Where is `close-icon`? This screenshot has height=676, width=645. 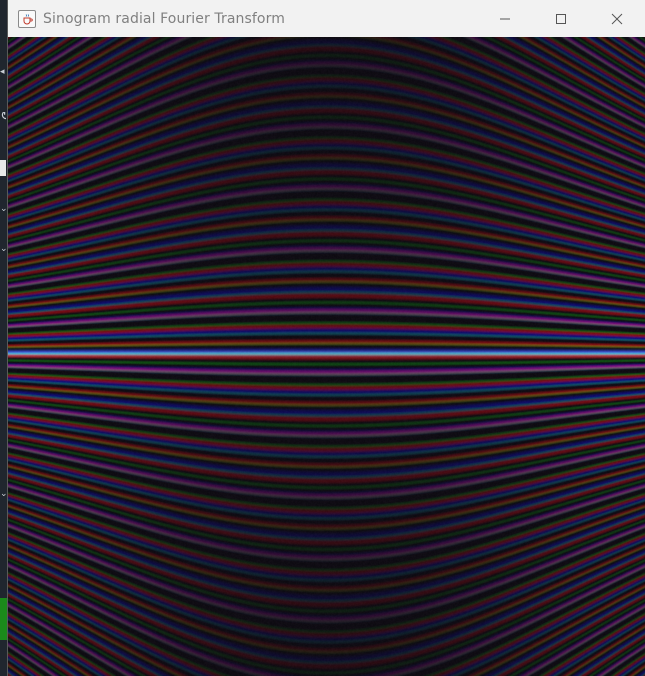 close-icon is located at coordinates (617, 18).